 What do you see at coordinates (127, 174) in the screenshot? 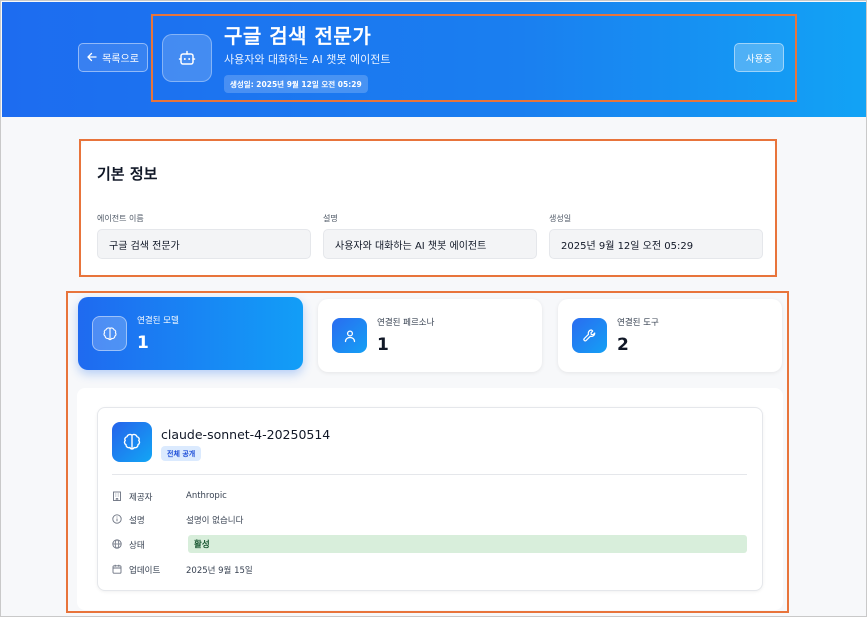
I see `basic-info-title: 기본 정보` at bounding box center [127, 174].